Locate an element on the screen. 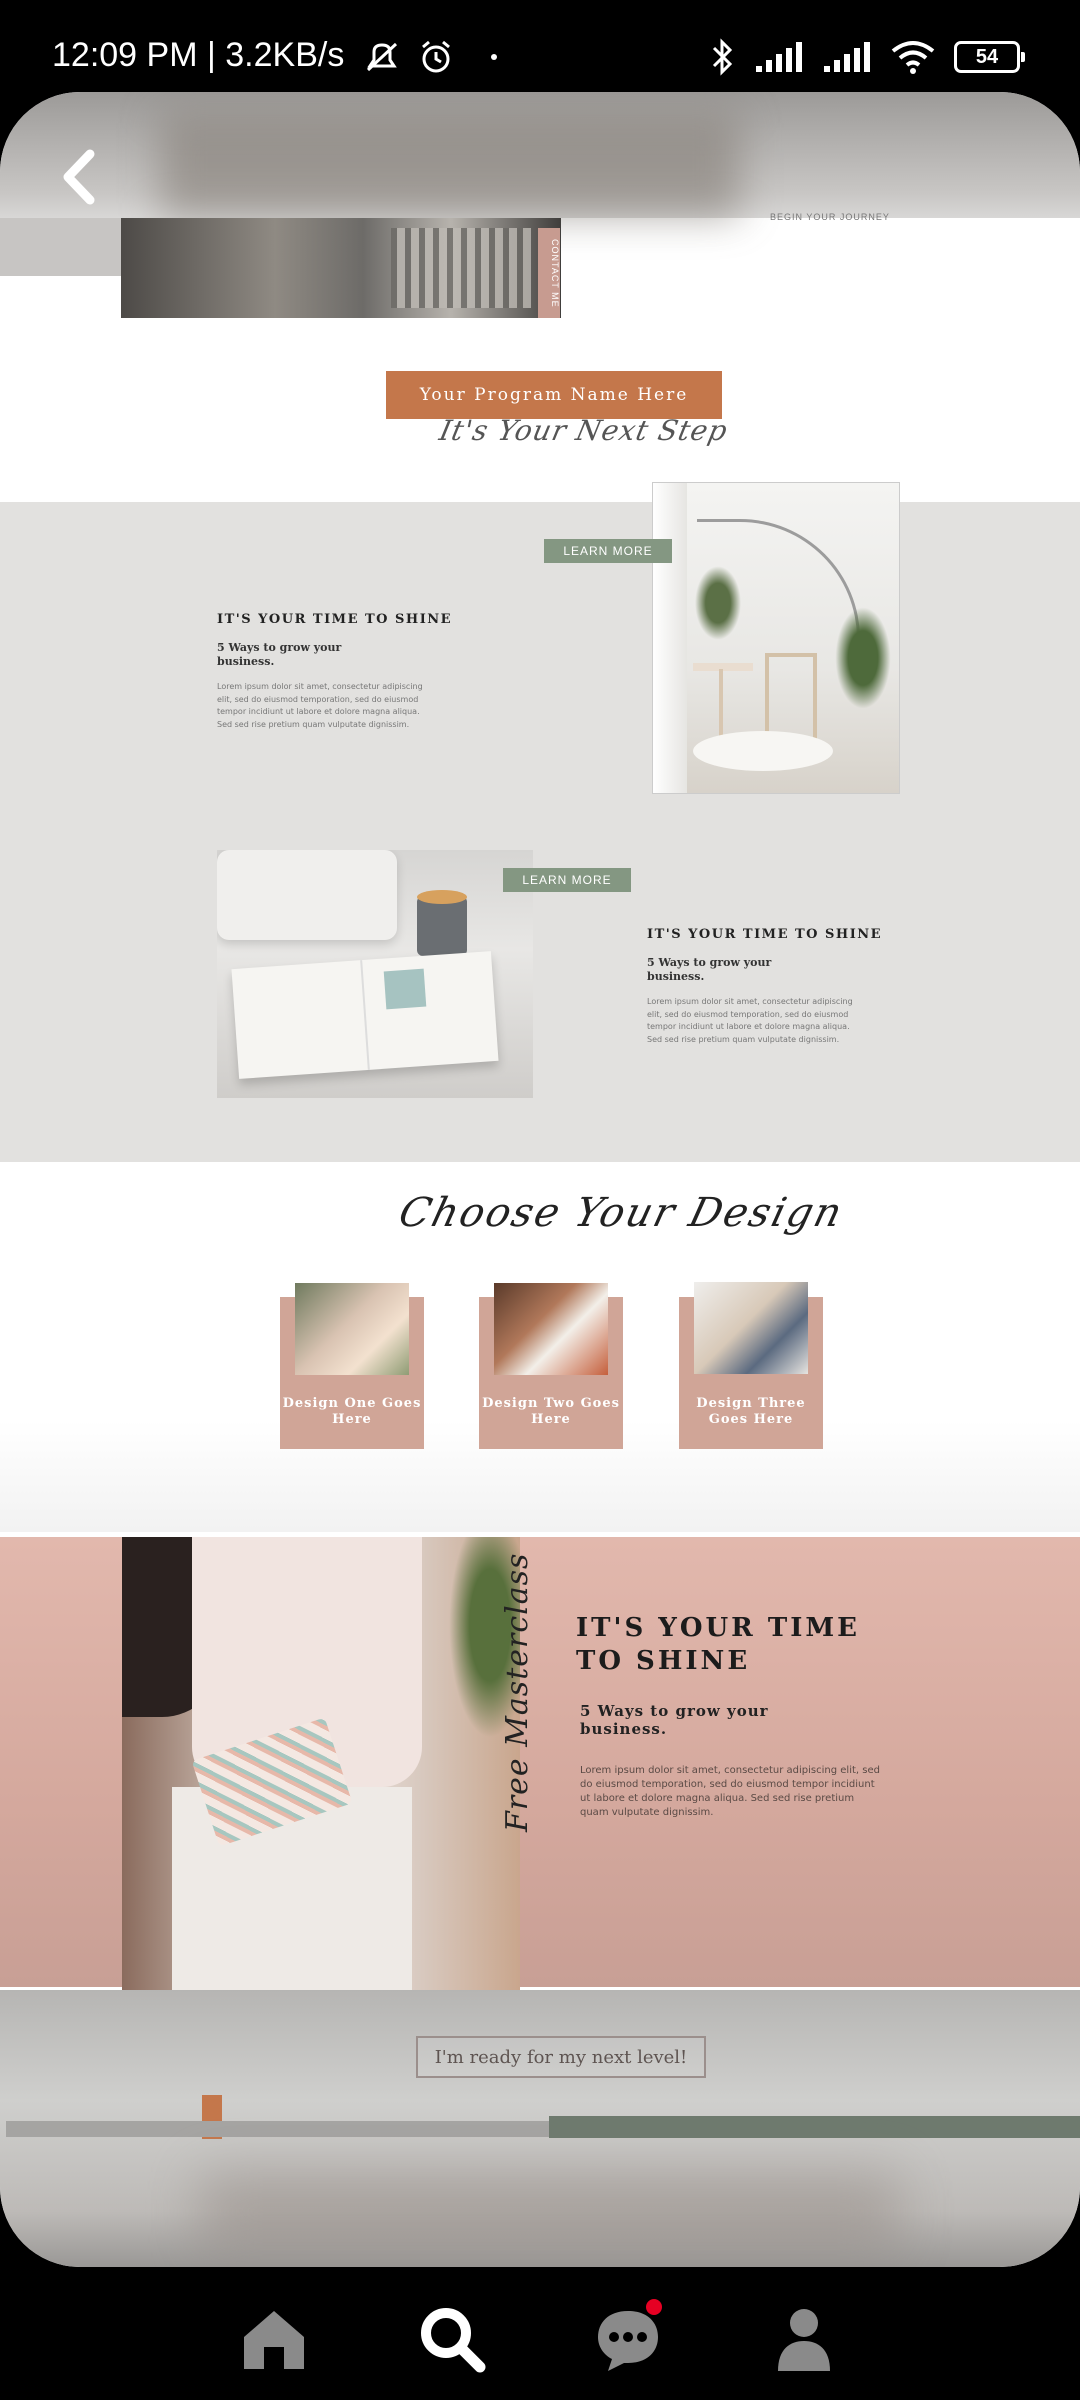 This screenshot has width=1080, height=2400. nav-search is located at coordinates (452, 2339).